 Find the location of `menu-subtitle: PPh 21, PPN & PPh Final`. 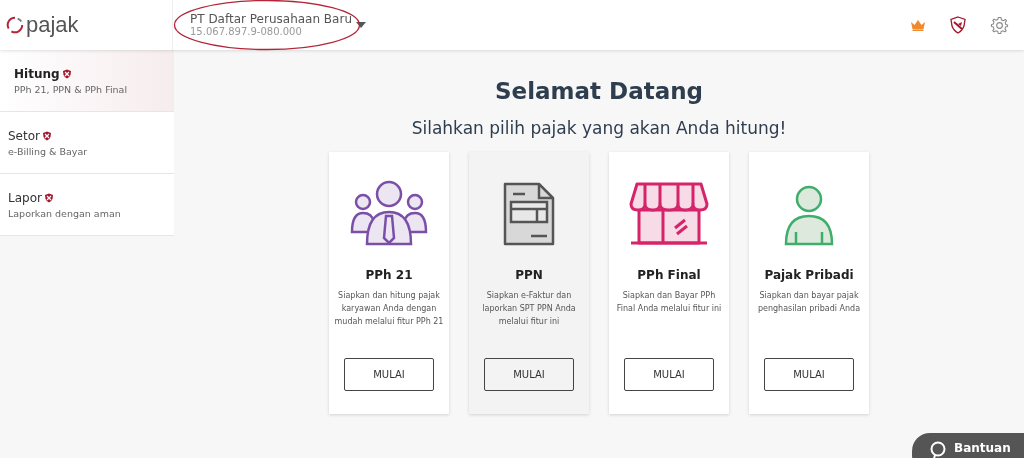

menu-subtitle: PPh 21, PPN & PPh Final is located at coordinates (71, 89).